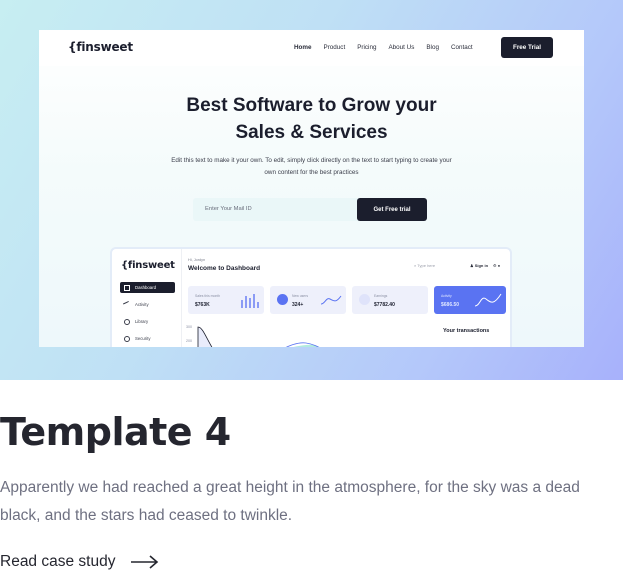 The width and height of the screenshot is (623, 576). I want to click on users-icon, so click(282, 299).